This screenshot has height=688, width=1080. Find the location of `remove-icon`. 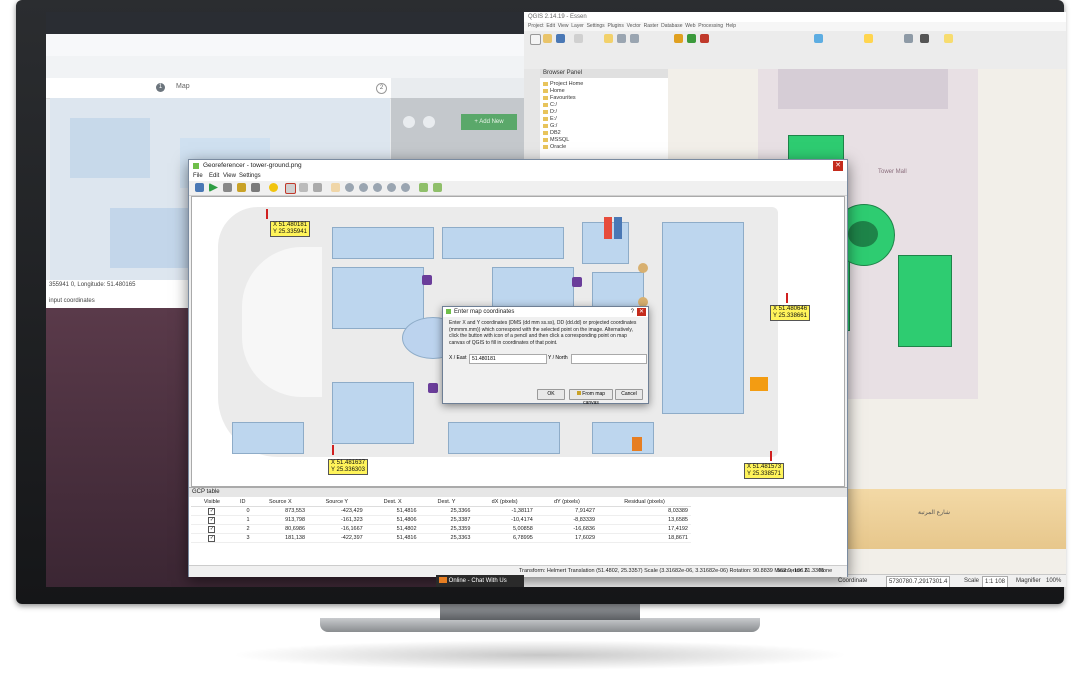

remove-icon is located at coordinates (704, 38).